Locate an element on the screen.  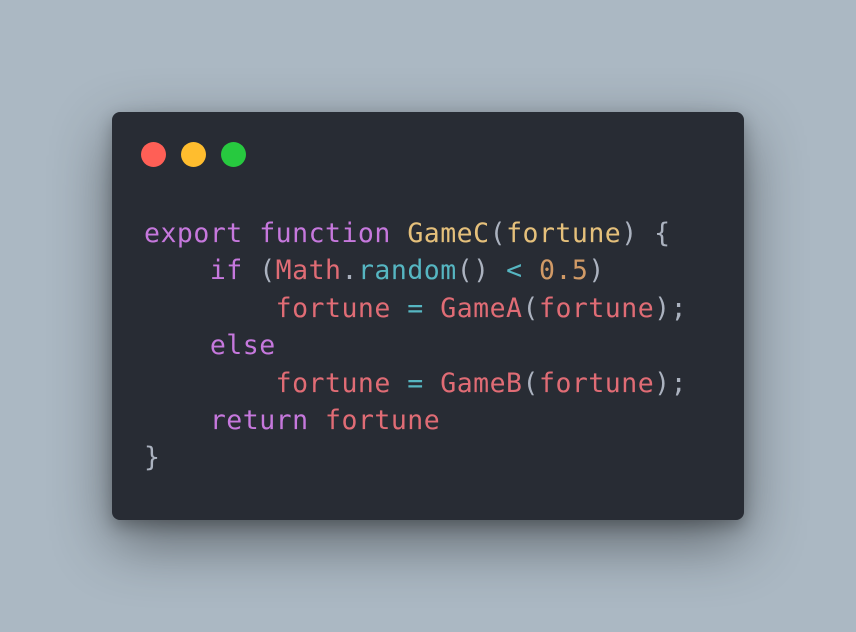
code-line: if (Math.random() < 0.5) is located at coordinates (415, 270).